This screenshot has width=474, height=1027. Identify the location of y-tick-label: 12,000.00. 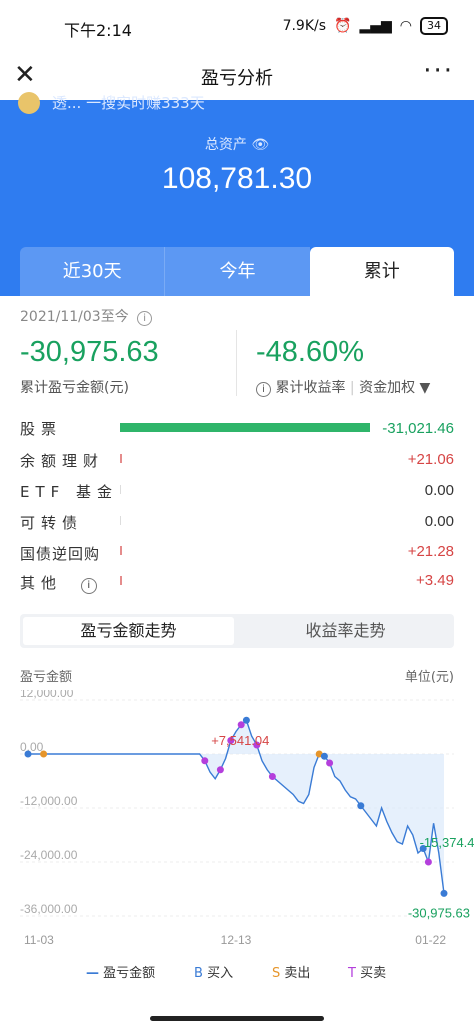
(47, 695).